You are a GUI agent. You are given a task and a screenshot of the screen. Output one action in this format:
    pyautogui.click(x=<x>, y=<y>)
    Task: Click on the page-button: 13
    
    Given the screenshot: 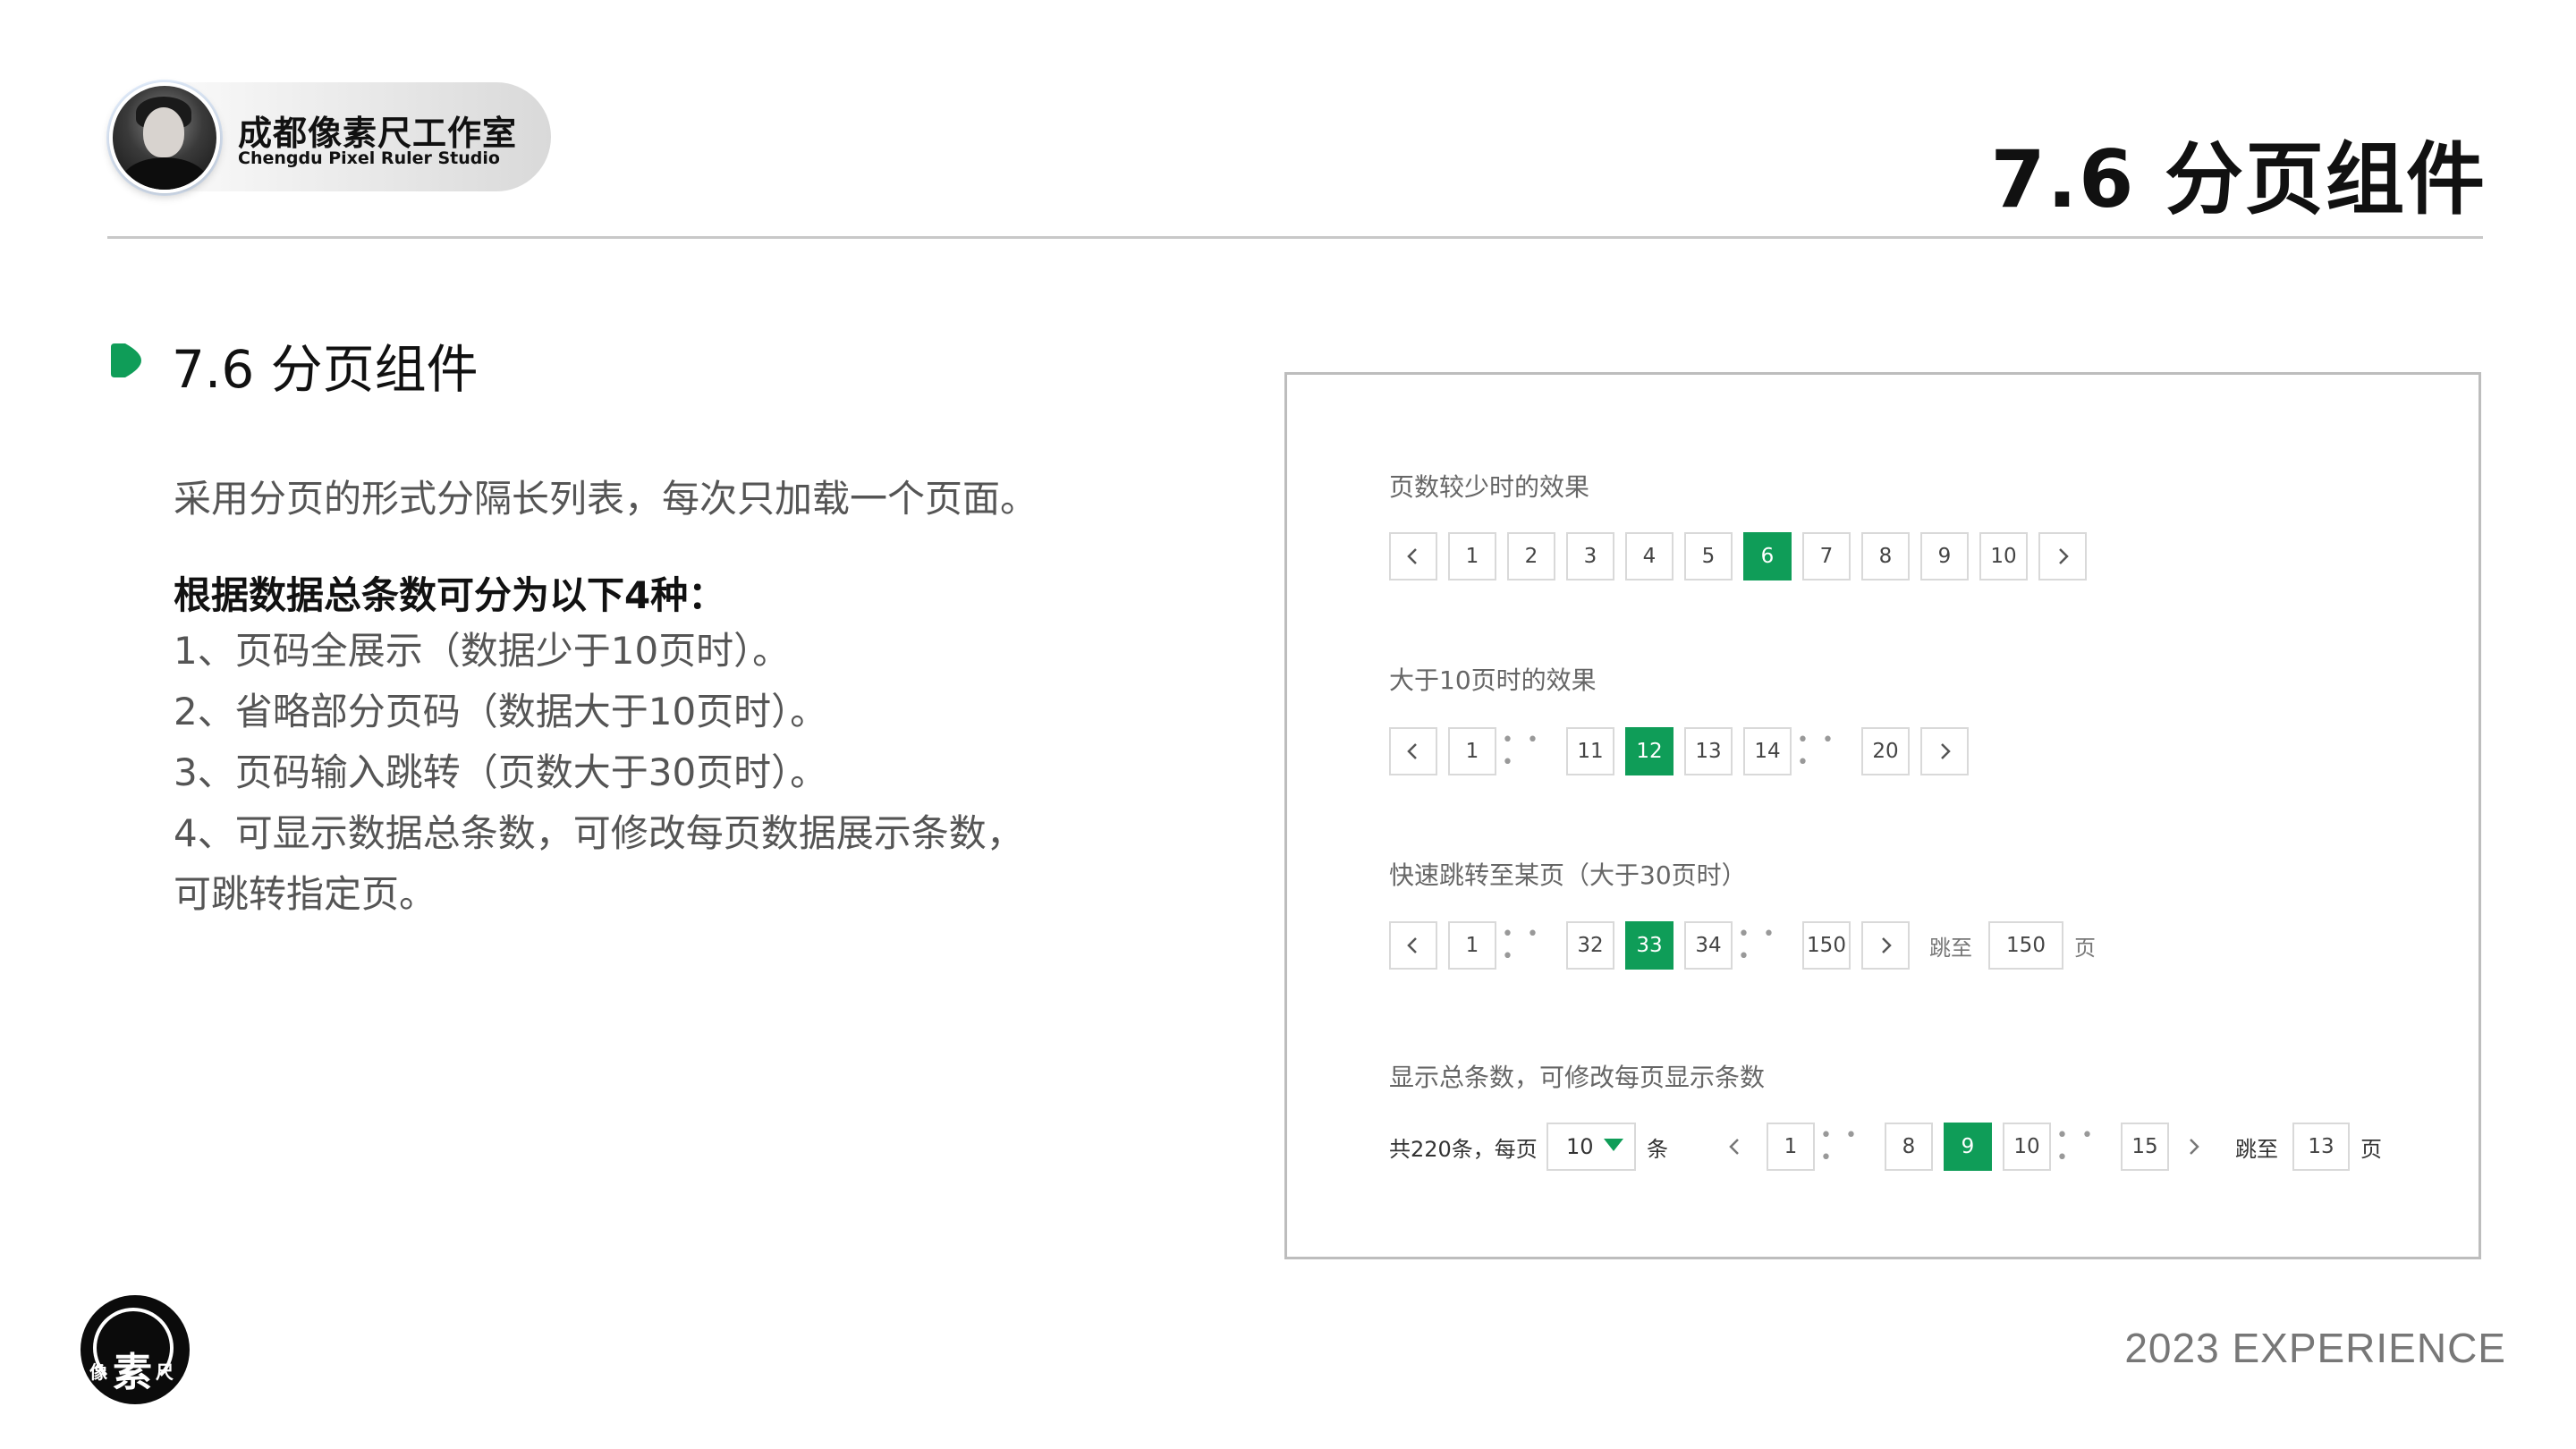 What is the action you would take?
    pyautogui.click(x=1708, y=751)
    